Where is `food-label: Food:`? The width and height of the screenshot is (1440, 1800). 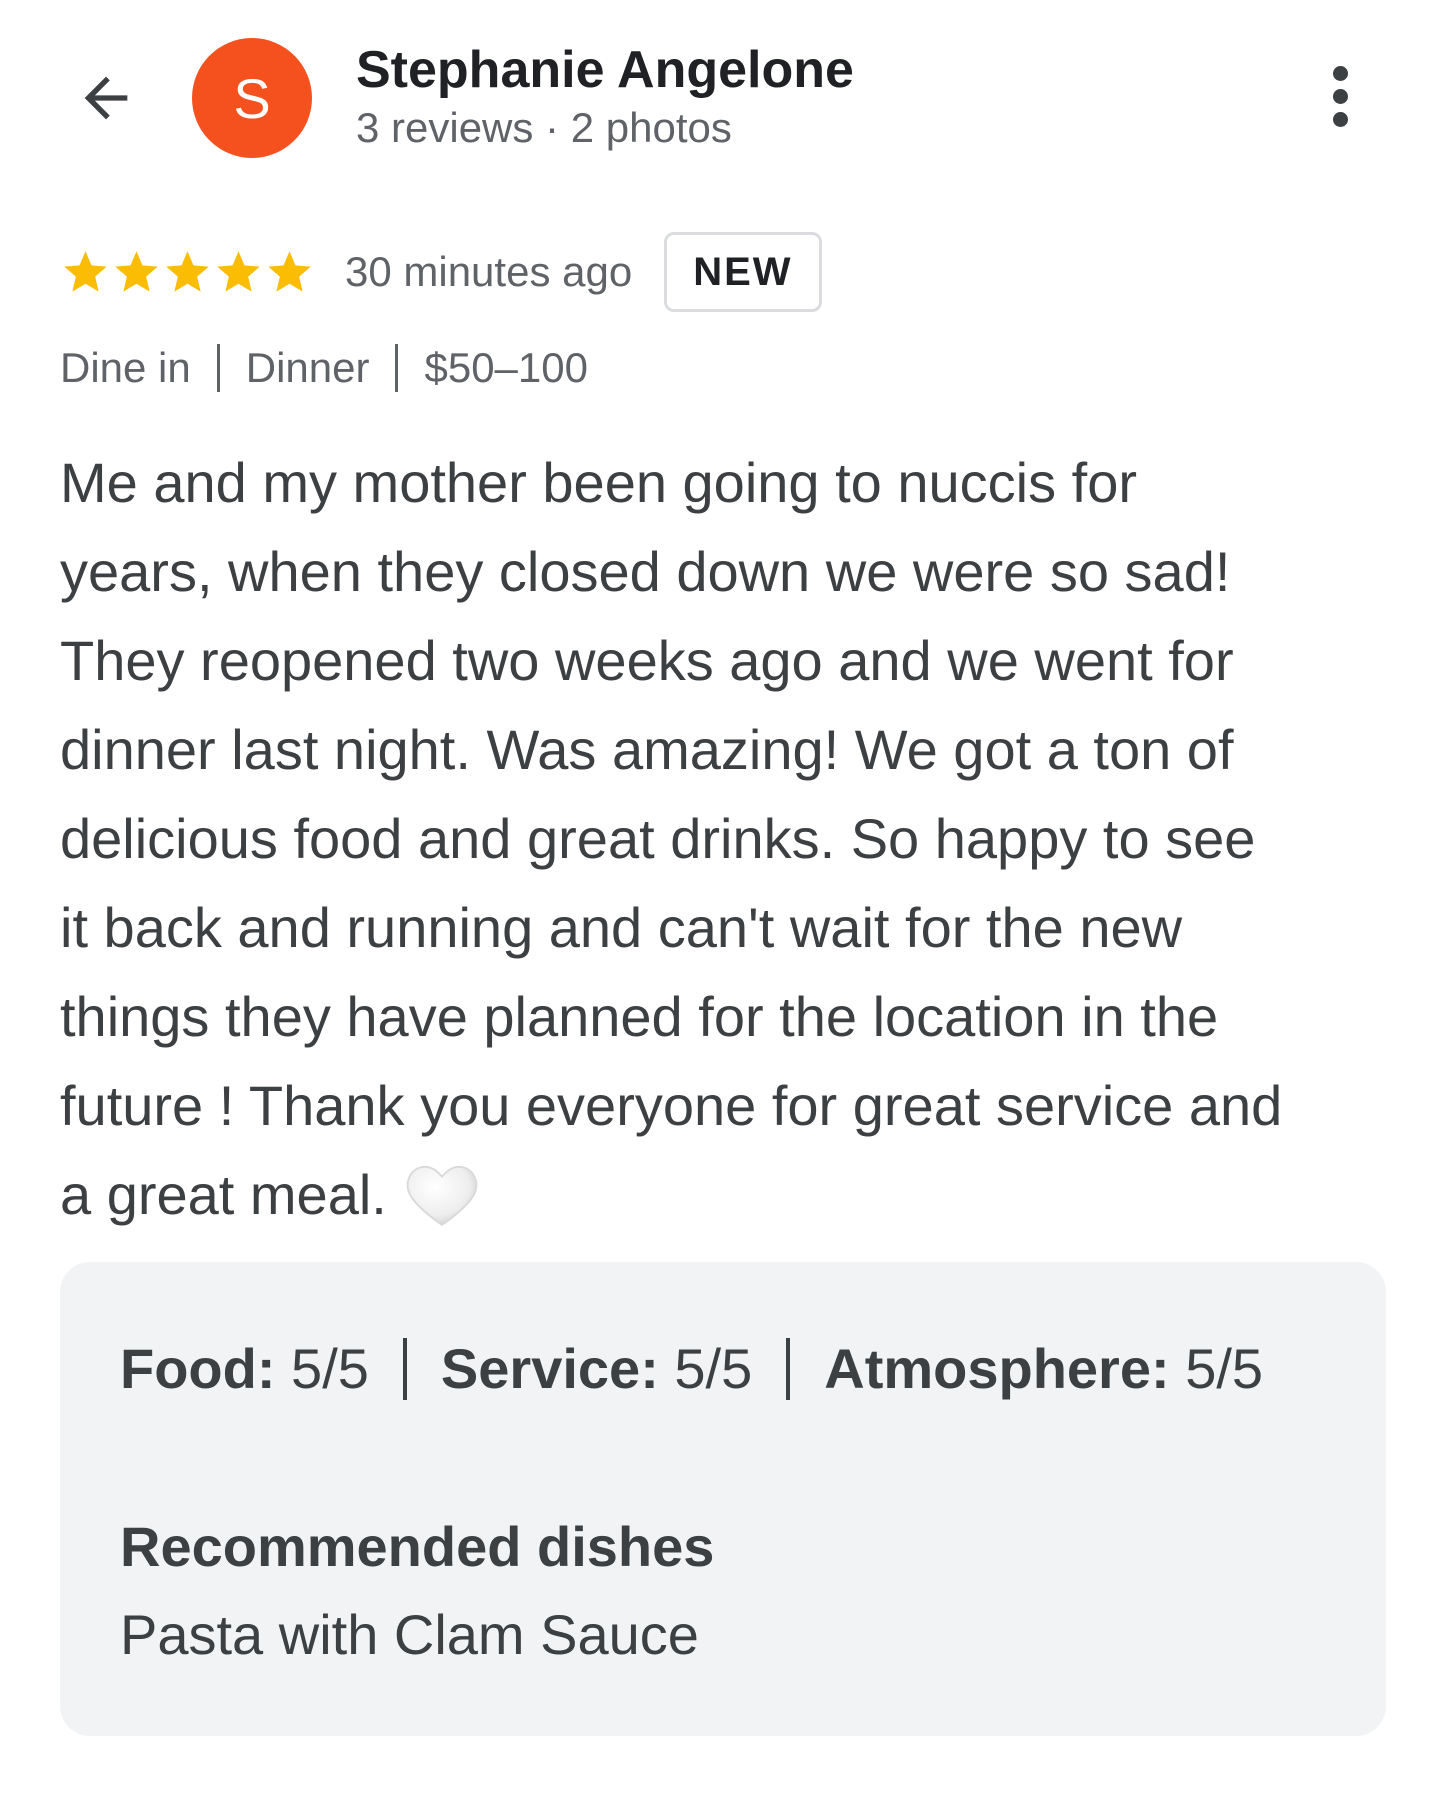
food-label: Food: is located at coordinates (198, 1368).